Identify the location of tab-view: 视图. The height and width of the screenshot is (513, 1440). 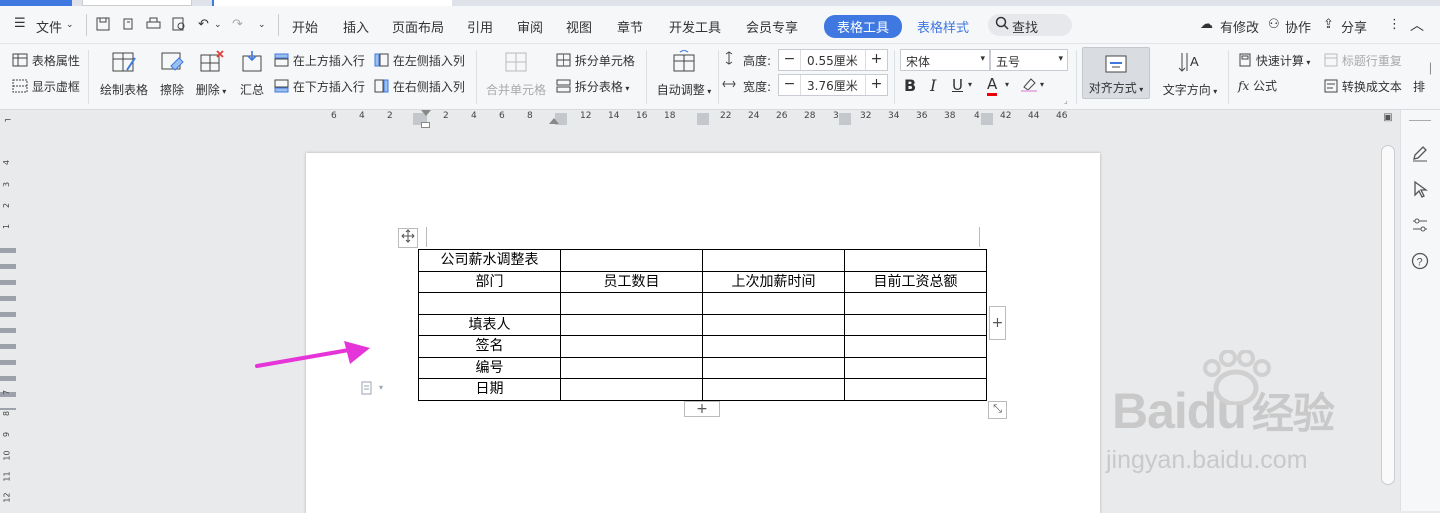
(579, 26).